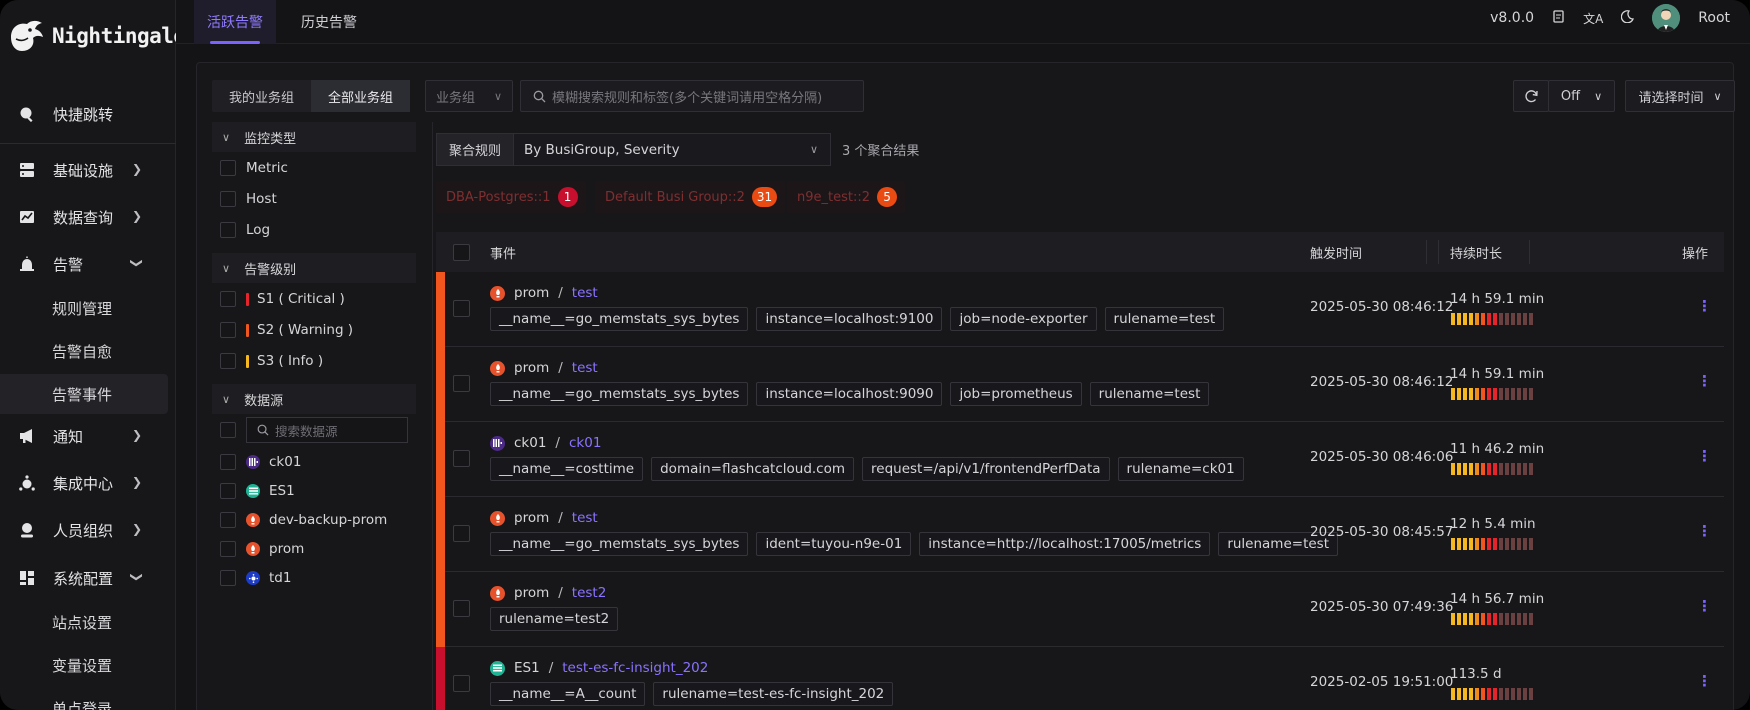 The width and height of the screenshot is (1750, 710). Describe the element at coordinates (589, 593) in the screenshot. I see `event-rule-link: test2` at that location.